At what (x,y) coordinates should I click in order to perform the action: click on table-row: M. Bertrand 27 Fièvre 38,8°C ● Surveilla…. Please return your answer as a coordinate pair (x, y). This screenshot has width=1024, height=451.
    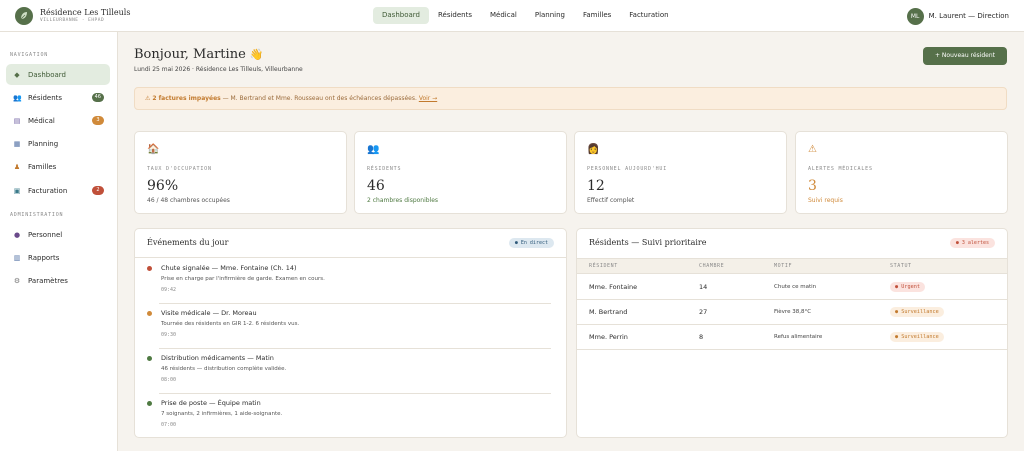
    Looking at the image, I should click on (792, 312).